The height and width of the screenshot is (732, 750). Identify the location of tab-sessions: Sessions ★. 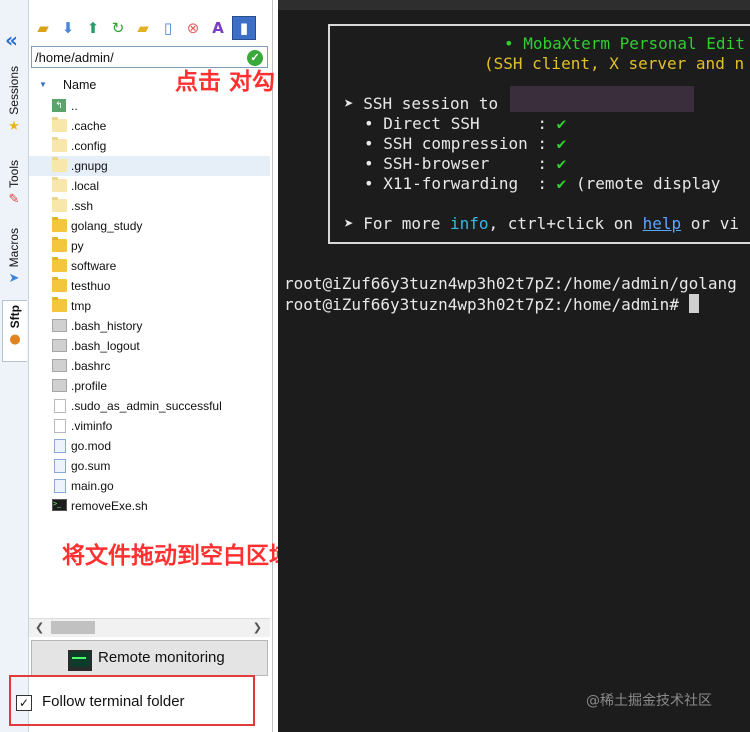
(14, 100).